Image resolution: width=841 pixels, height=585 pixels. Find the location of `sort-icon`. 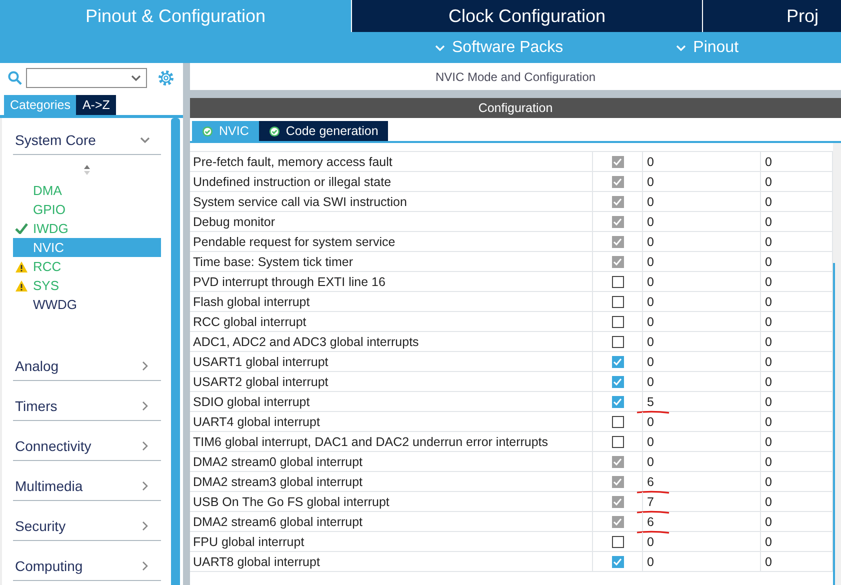

sort-icon is located at coordinates (87, 170).